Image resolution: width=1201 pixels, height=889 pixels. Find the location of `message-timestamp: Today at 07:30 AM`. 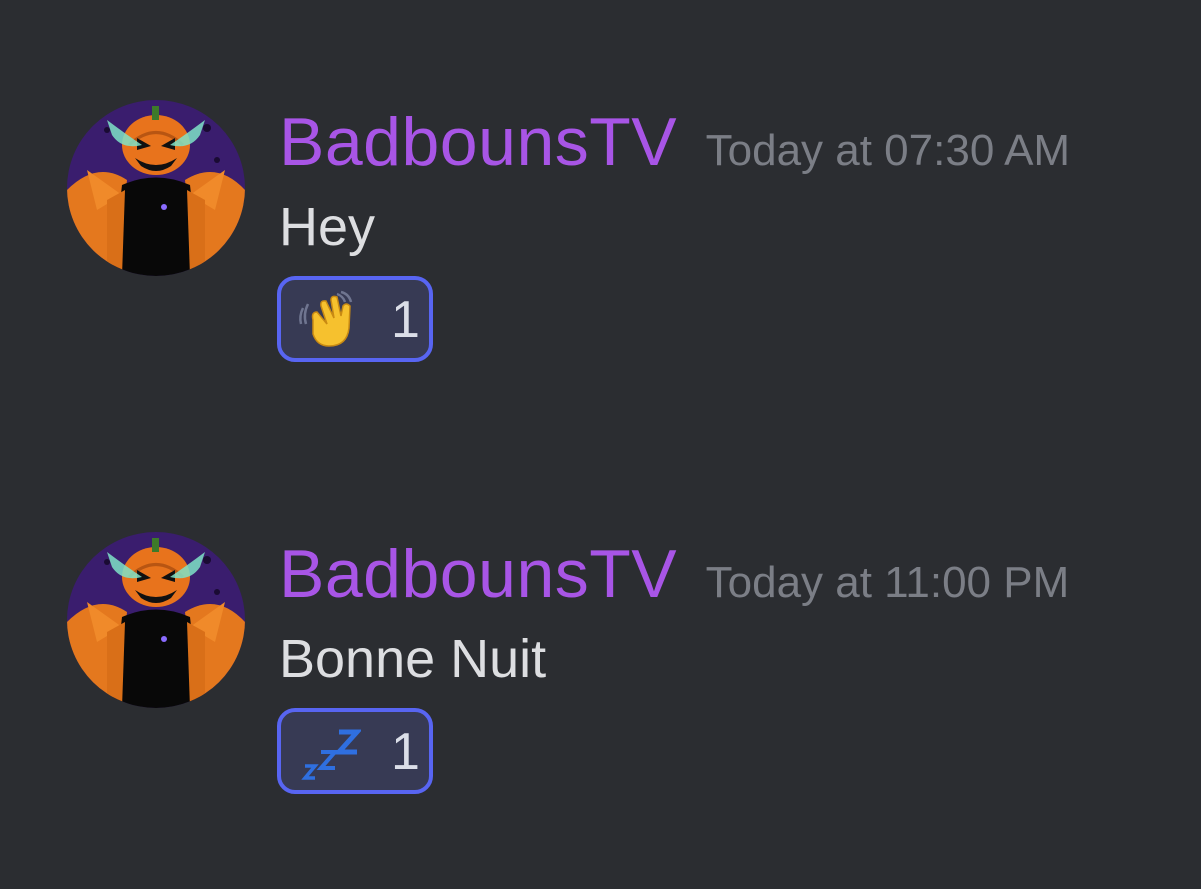

message-timestamp: Today at 07:30 AM is located at coordinates (888, 150).